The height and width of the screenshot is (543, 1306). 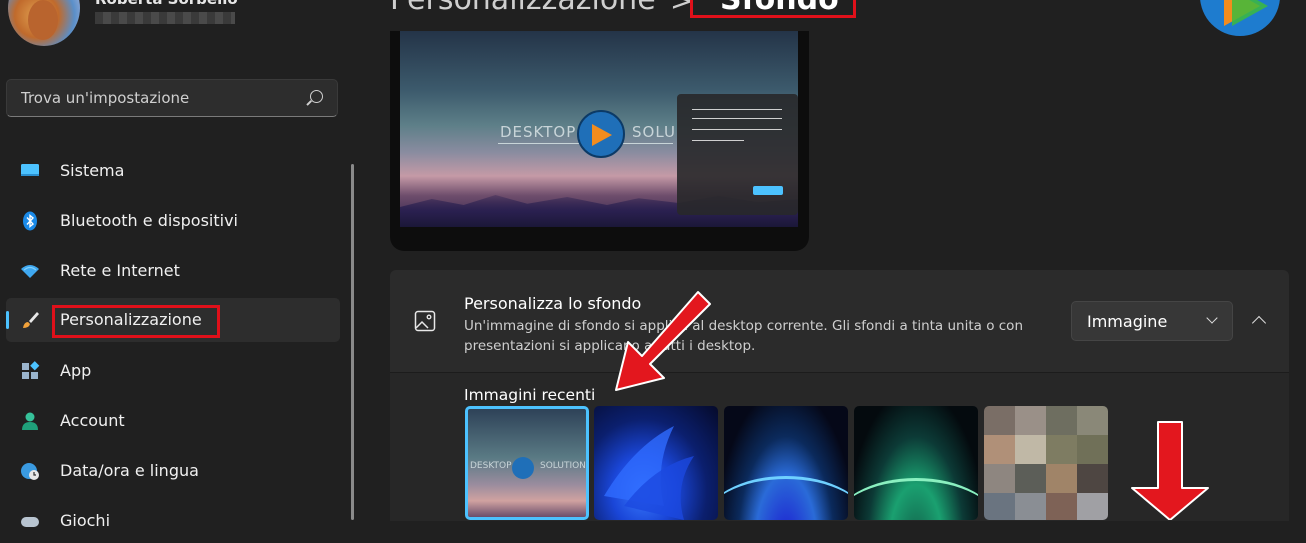 I want to click on wallpaper-text-left: DESKTOP, so click(x=538, y=132).